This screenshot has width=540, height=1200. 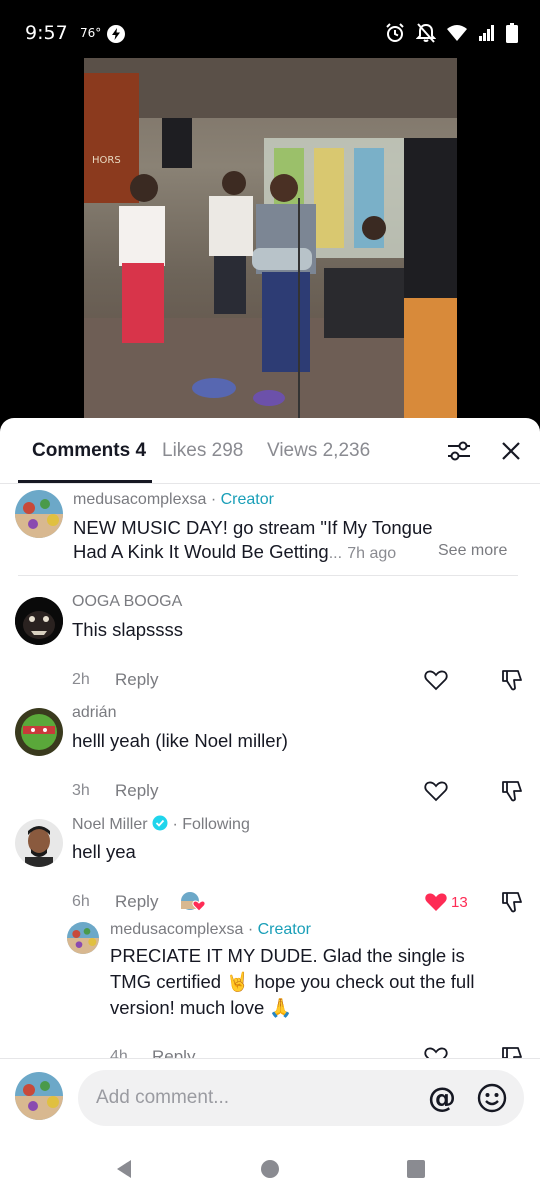 What do you see at coordinates (180, 740) in the screenshot?
I see `comment-text: helll yeah (like Noel miller)` at bounding box center [180, 740].